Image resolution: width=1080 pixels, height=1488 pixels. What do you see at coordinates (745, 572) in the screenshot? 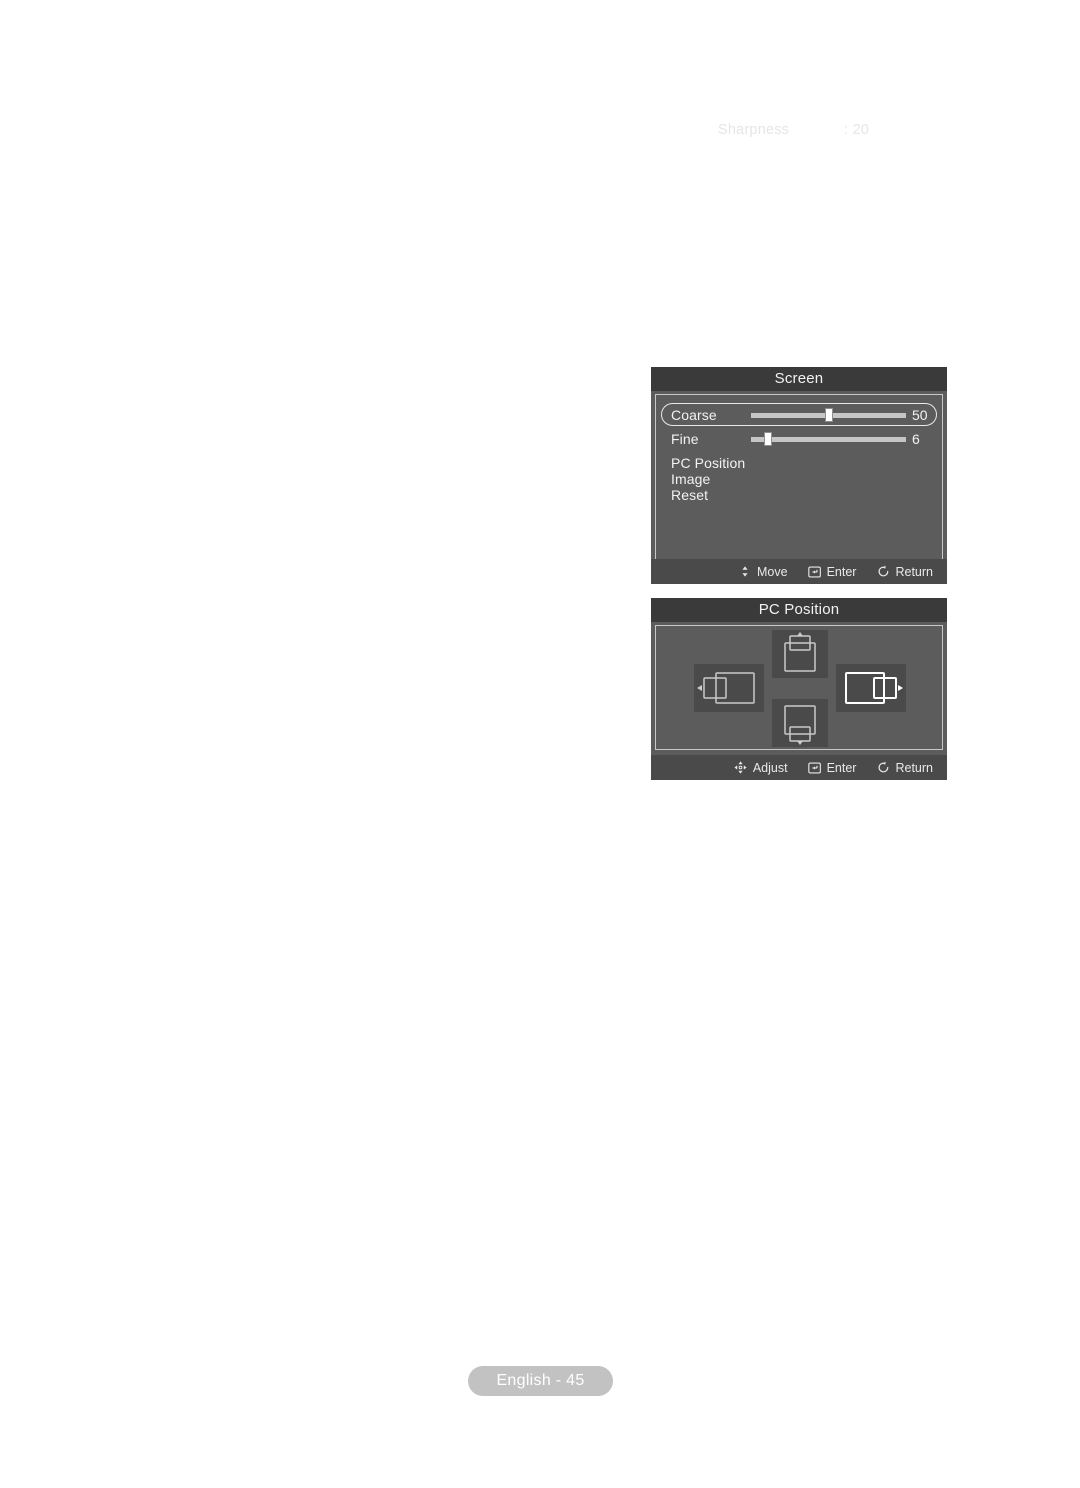
I see `up-down-arrow-icon` at bounding box center [745, 572].